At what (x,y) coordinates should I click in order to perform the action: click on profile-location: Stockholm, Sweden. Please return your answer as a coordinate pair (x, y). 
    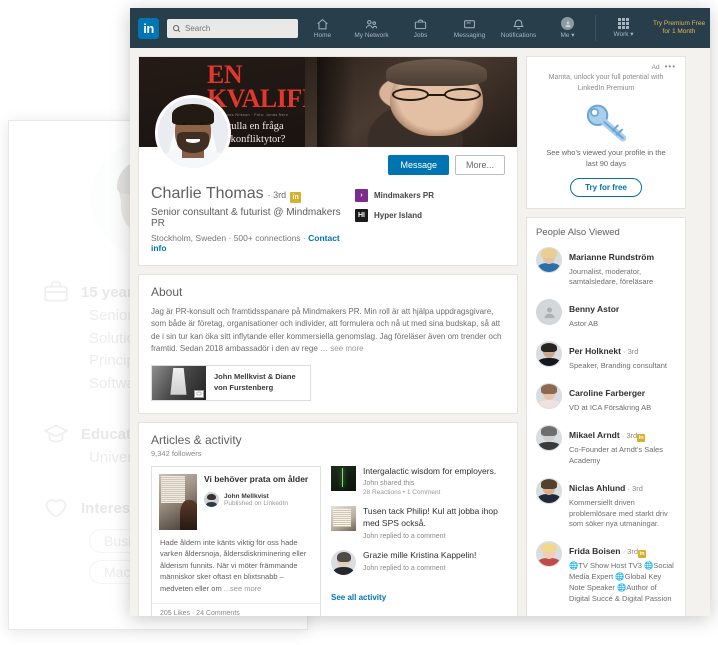
    Looking at the image, I should click on (189, 238).